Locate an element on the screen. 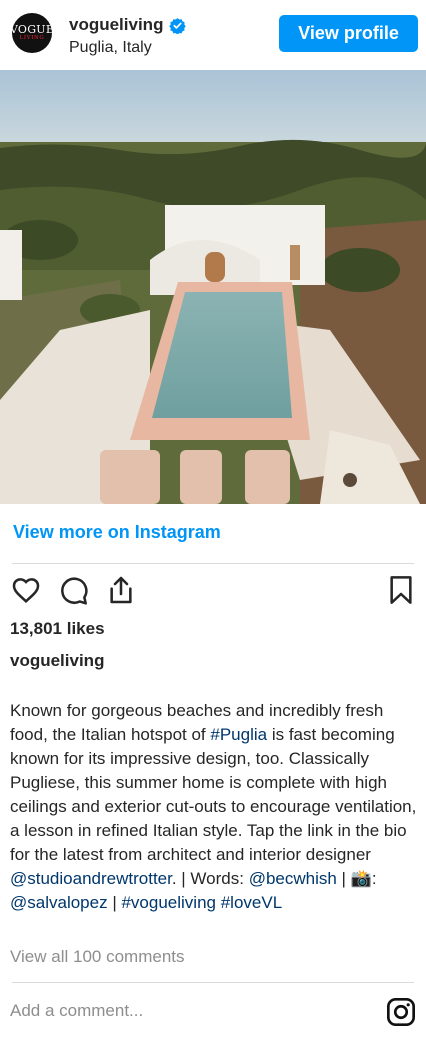  location: Puglia, Italy is located at coordinates (127, 48).